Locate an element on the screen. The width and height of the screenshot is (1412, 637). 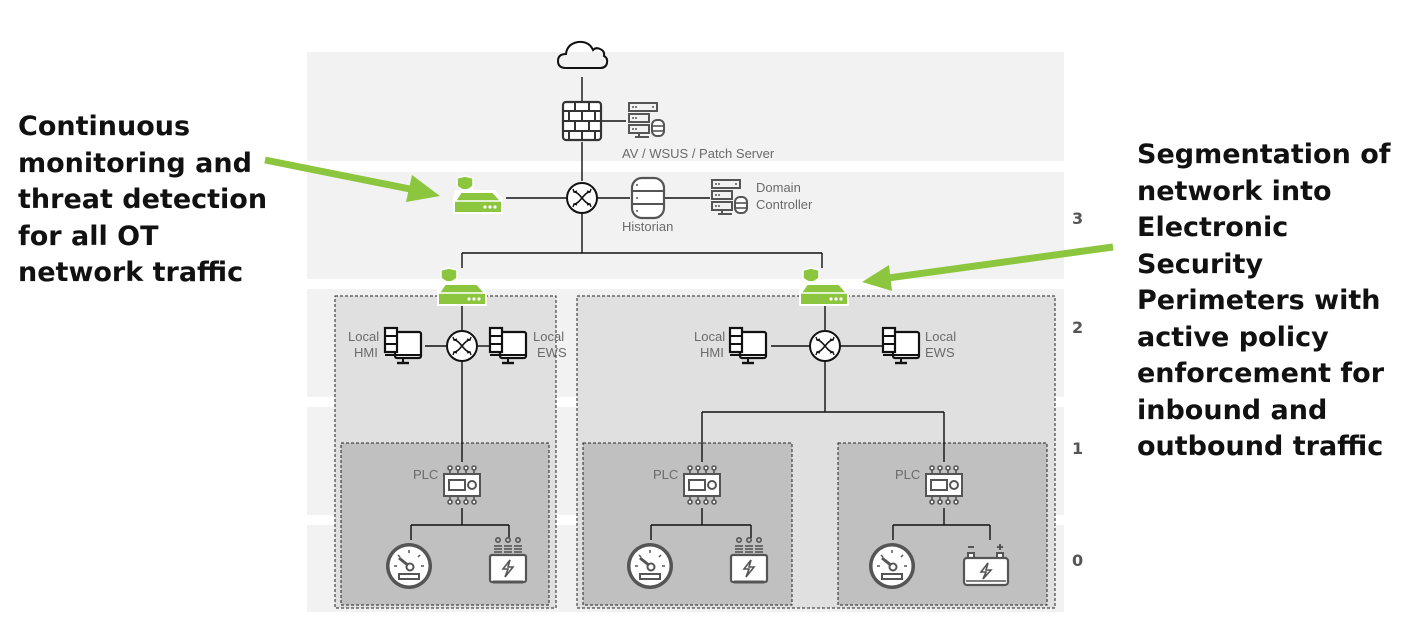
level-3-label: 3 is located at coordinates (1077, 218).